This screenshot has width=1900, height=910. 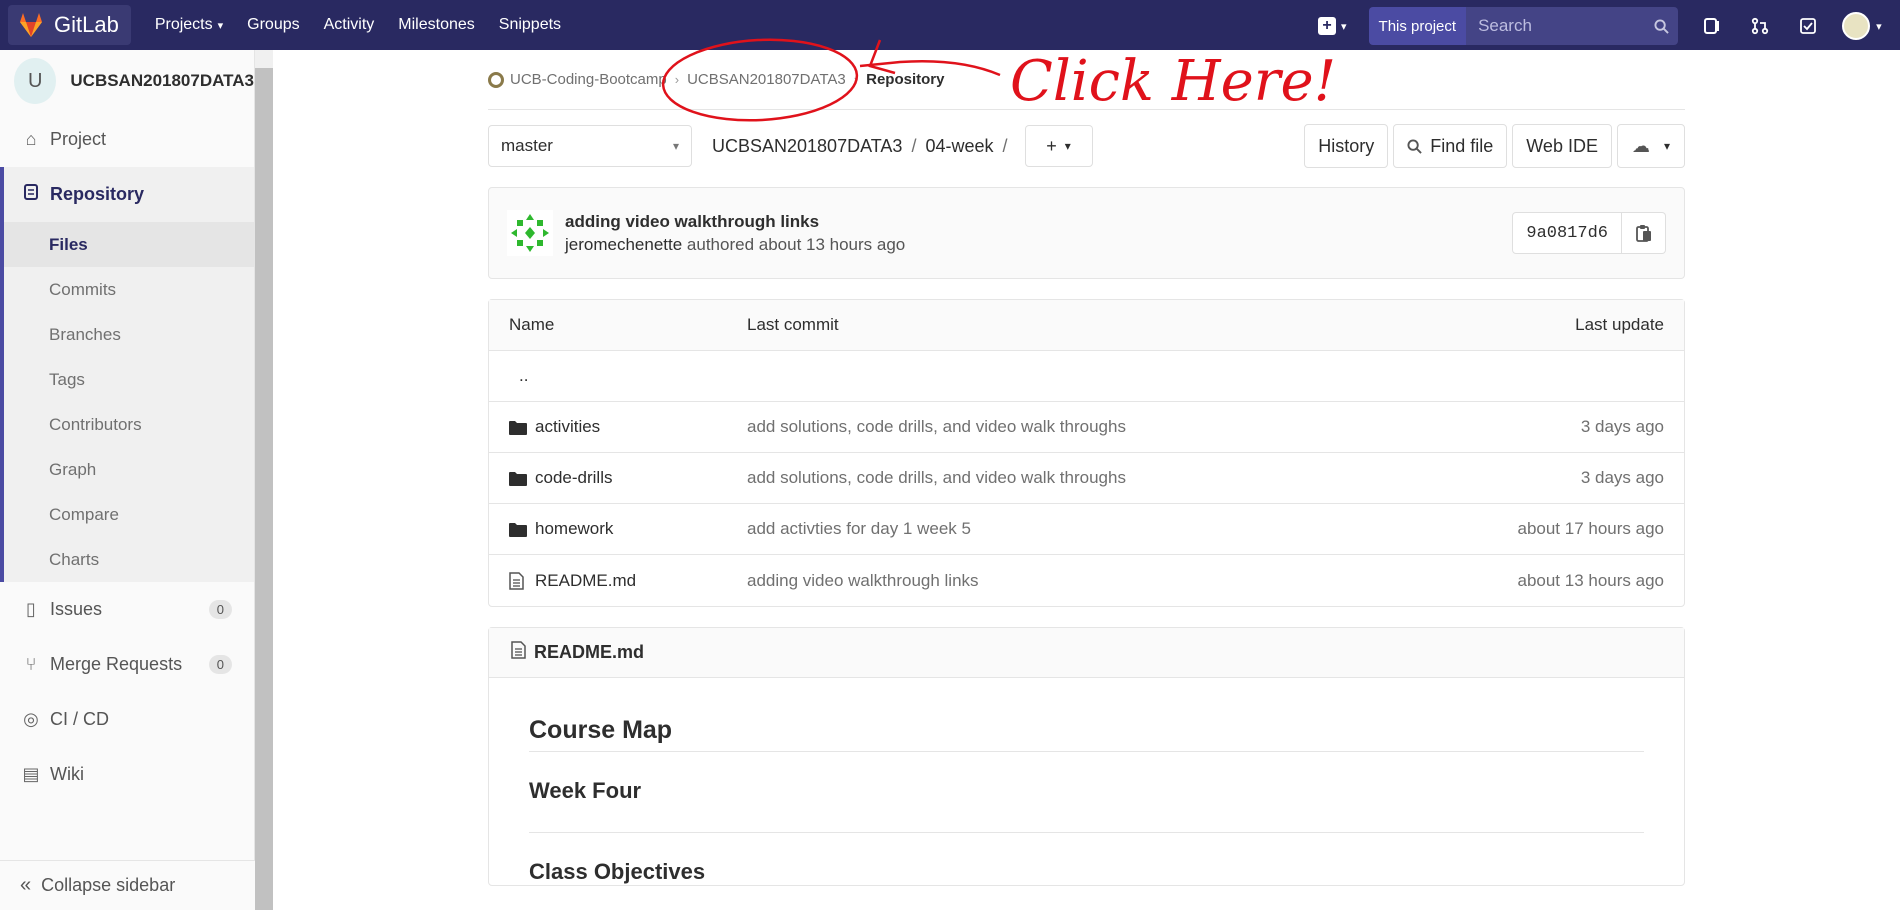 I want to click on file-last-commit: adding video walkthrough links, so click(x=1132, y=581).